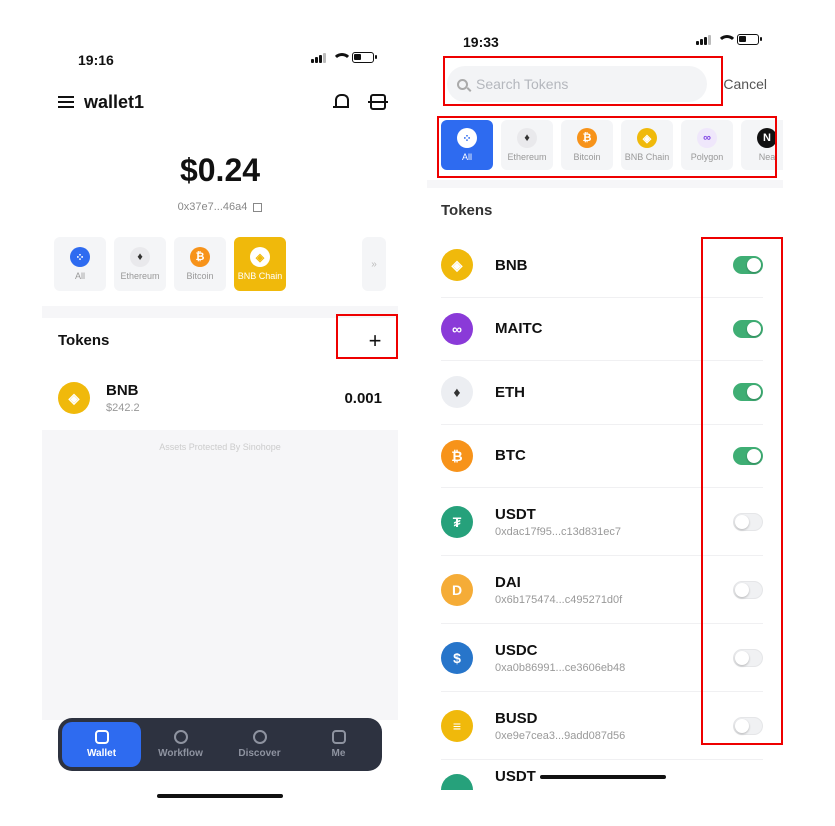 This screenshot has width=835, height=826. I want to click on dai-icon: D, so click(457, 589).